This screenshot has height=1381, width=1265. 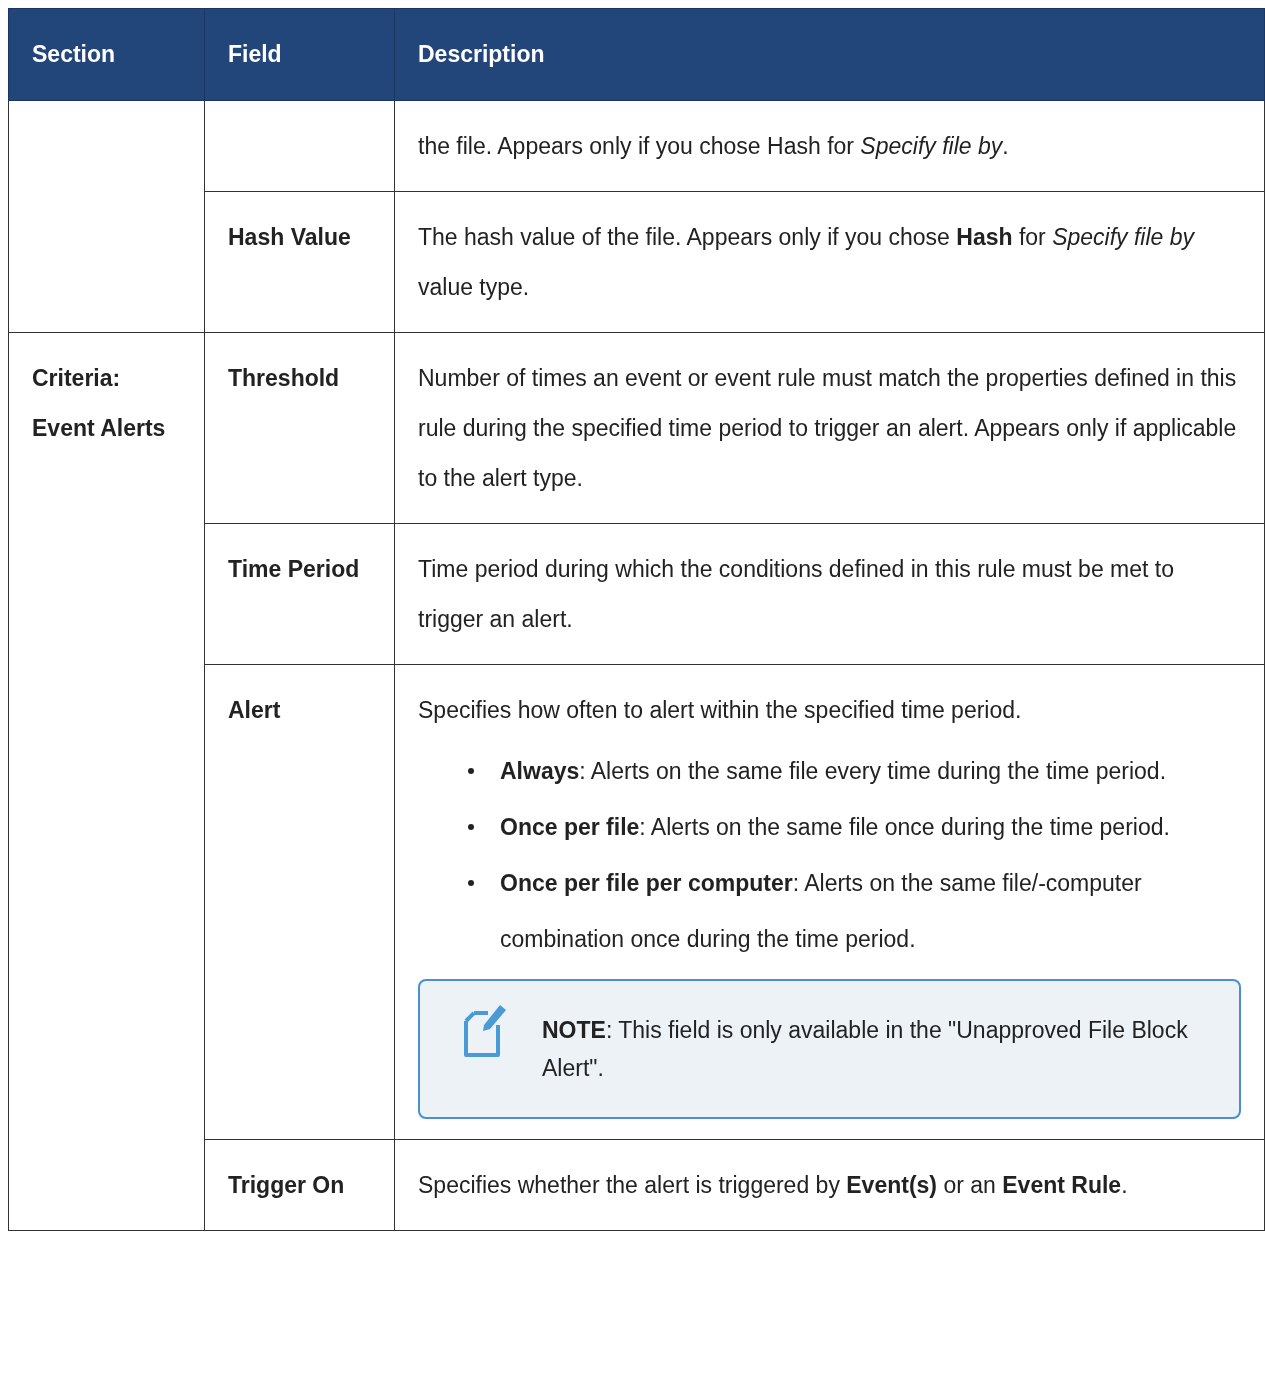 What do you see at coordinates (821, 911) in the screenshot?
I see `bullet-text: Once per file per computer: Alerts on the same file/-computer combination once during the time period.` at bounding box center [821, 911].